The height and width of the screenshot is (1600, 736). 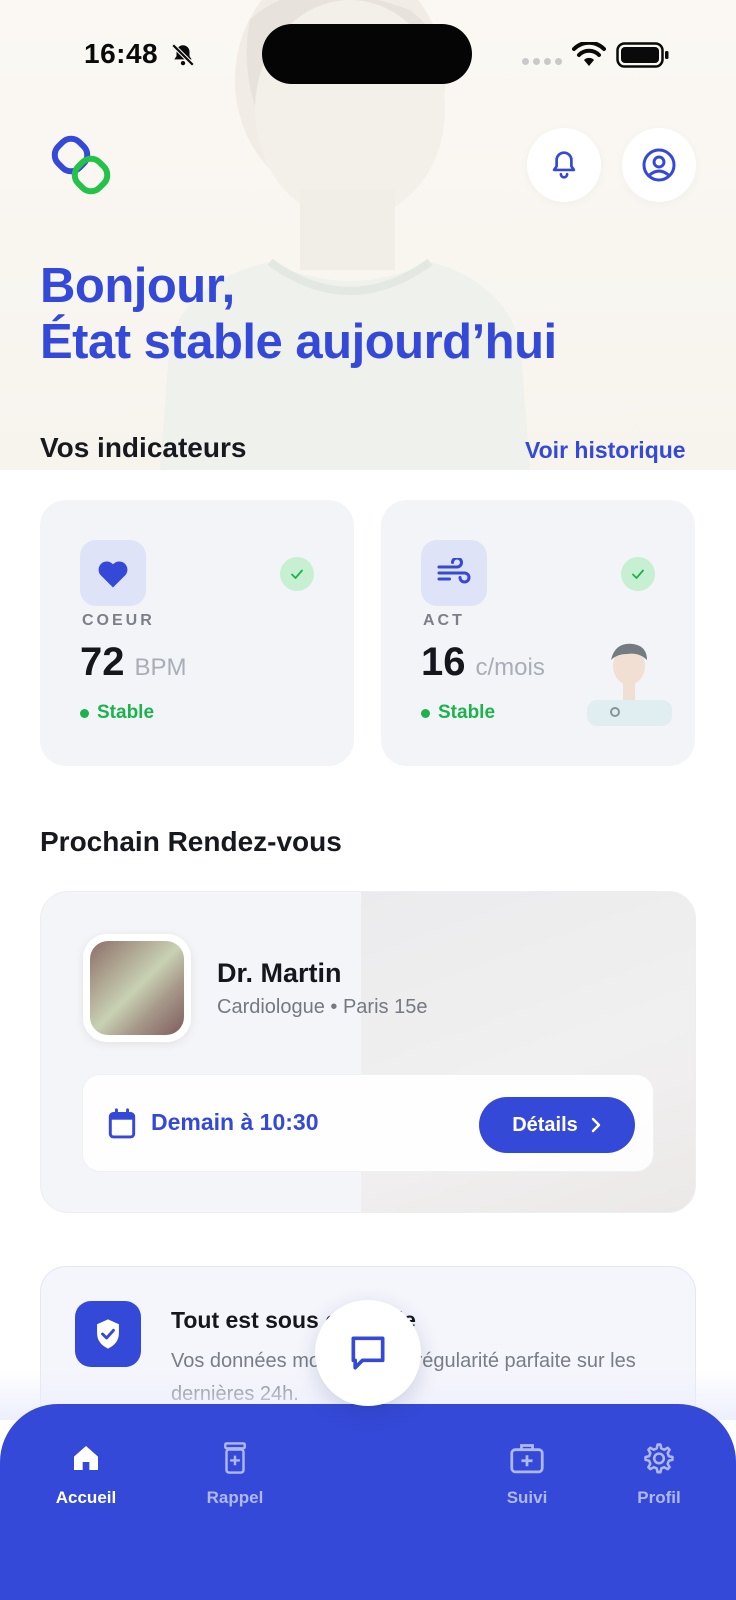 I want to click on profile-button, so click(x=659, y=165).